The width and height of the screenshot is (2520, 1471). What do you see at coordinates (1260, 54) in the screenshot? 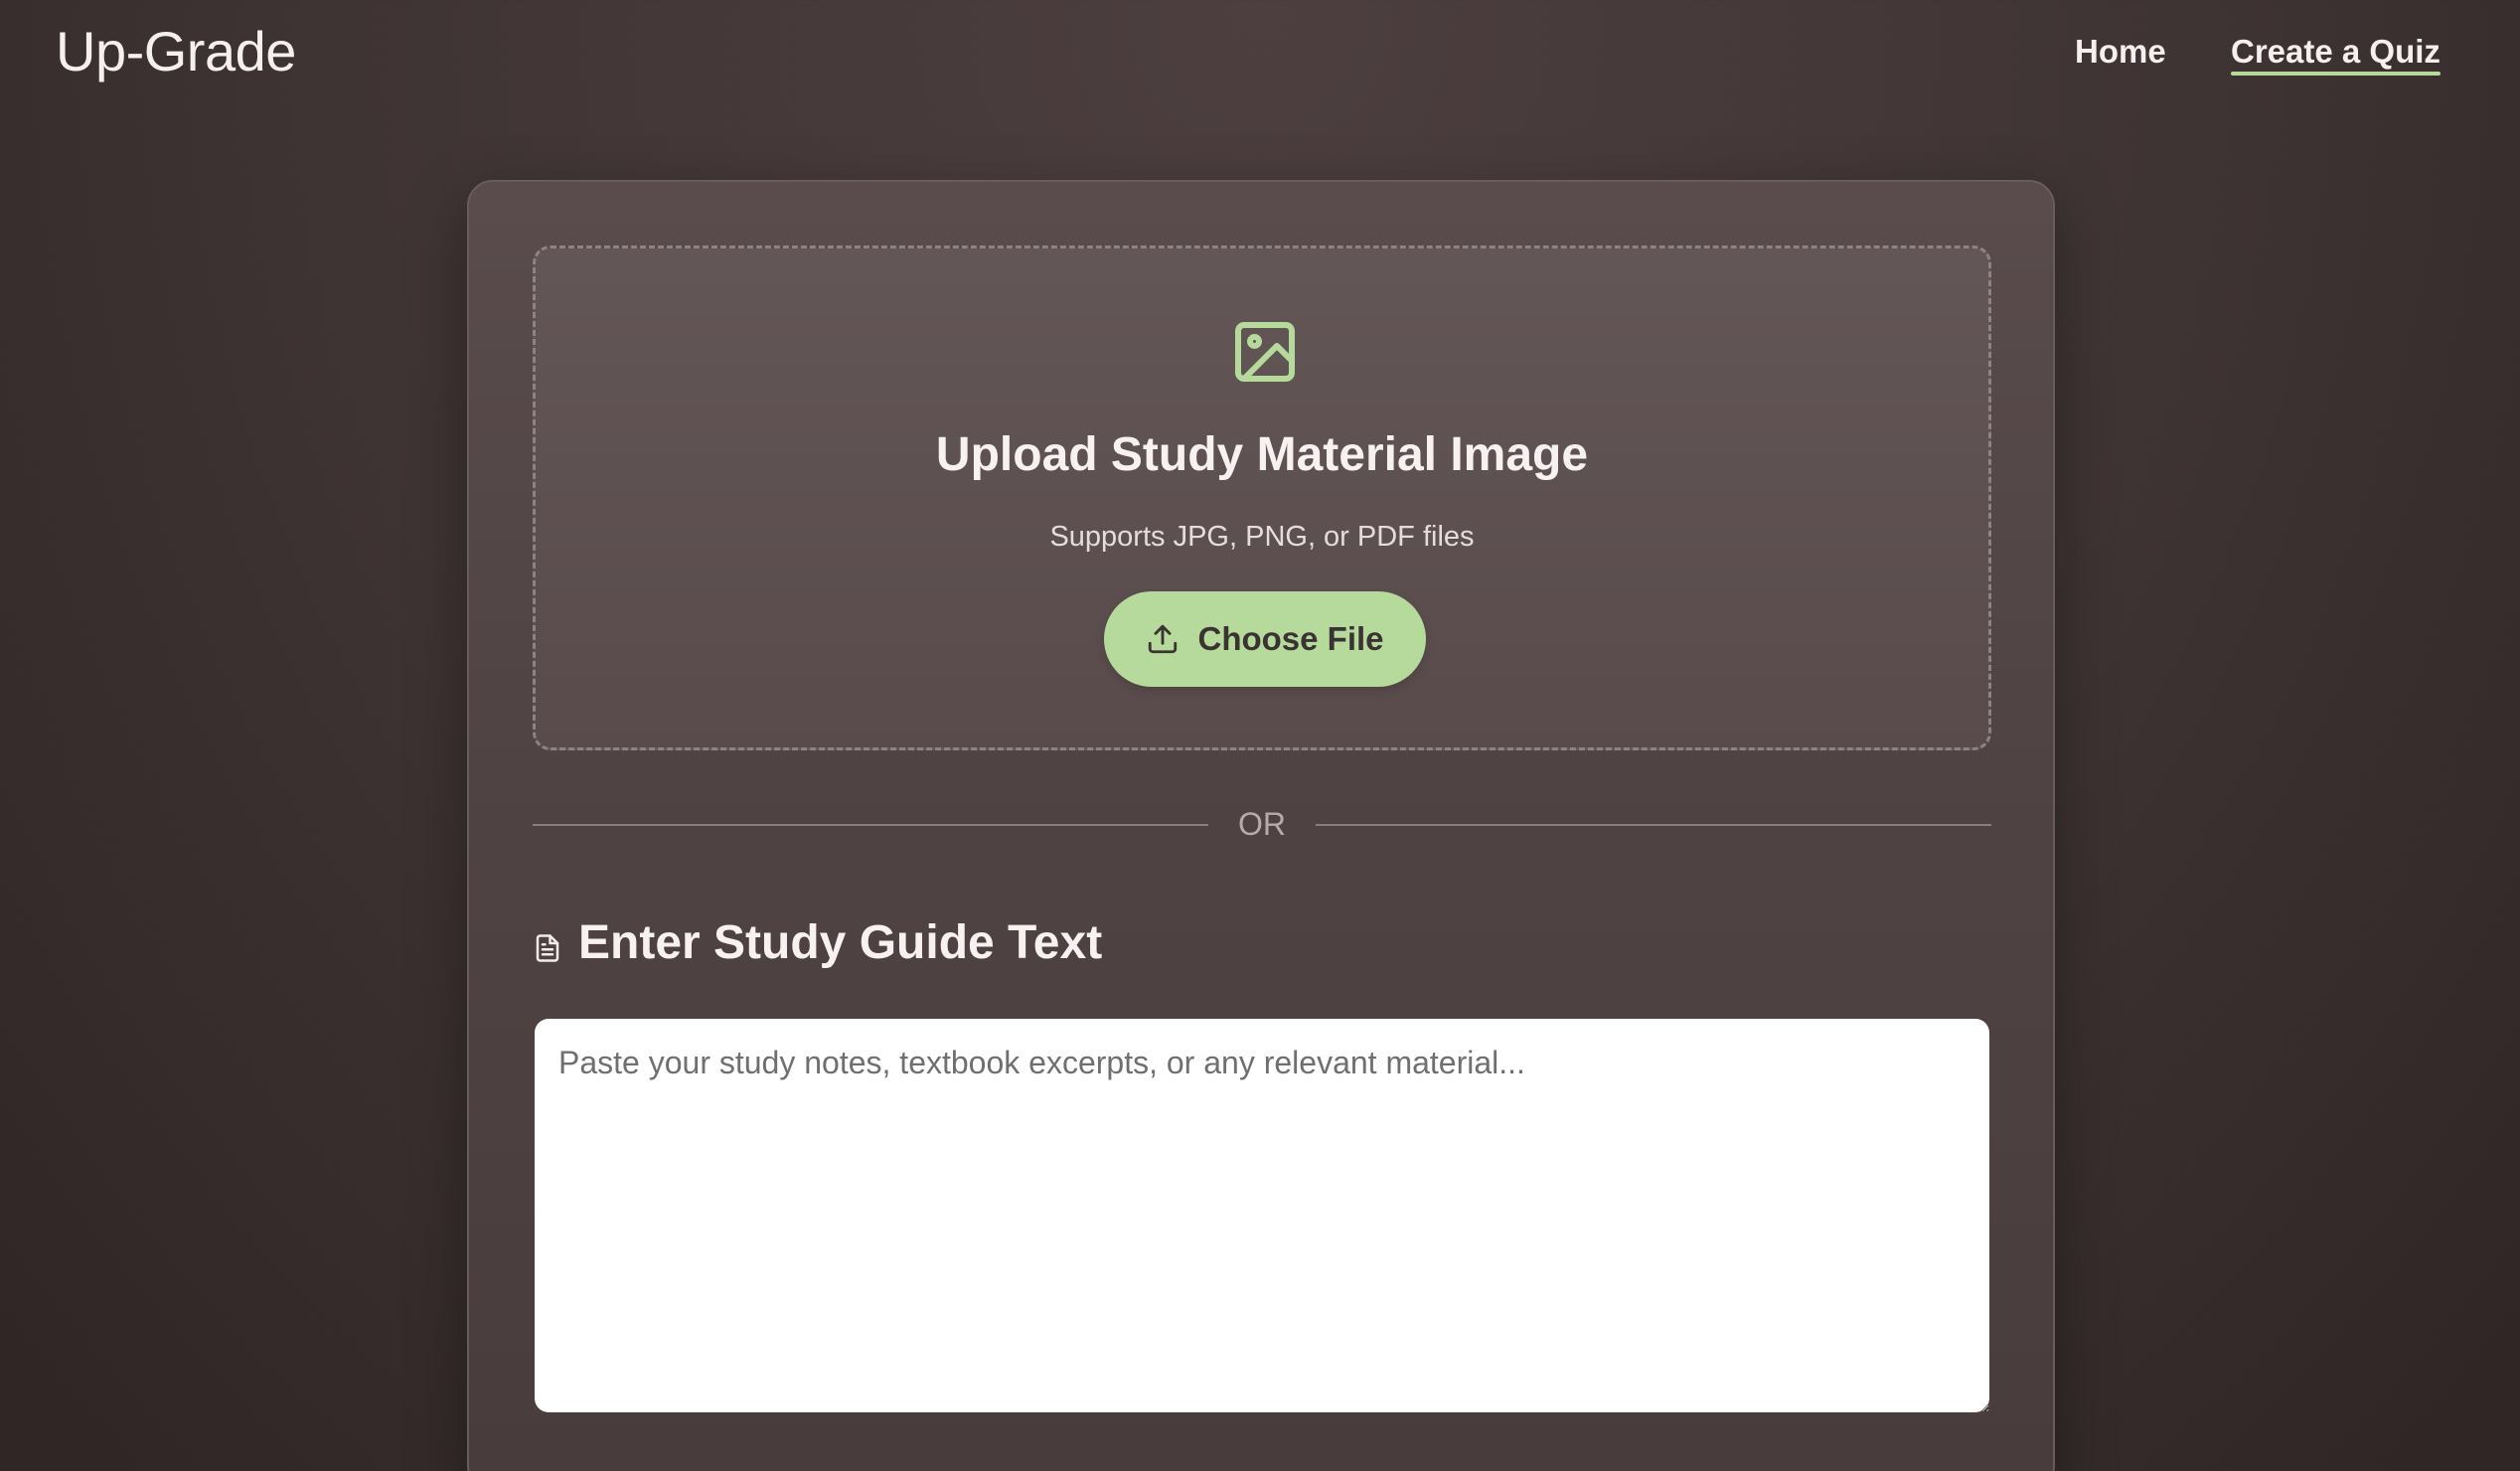
I see `top-header: Up-Grade Home Create a Quiz` at bounding box center [1260, 54].